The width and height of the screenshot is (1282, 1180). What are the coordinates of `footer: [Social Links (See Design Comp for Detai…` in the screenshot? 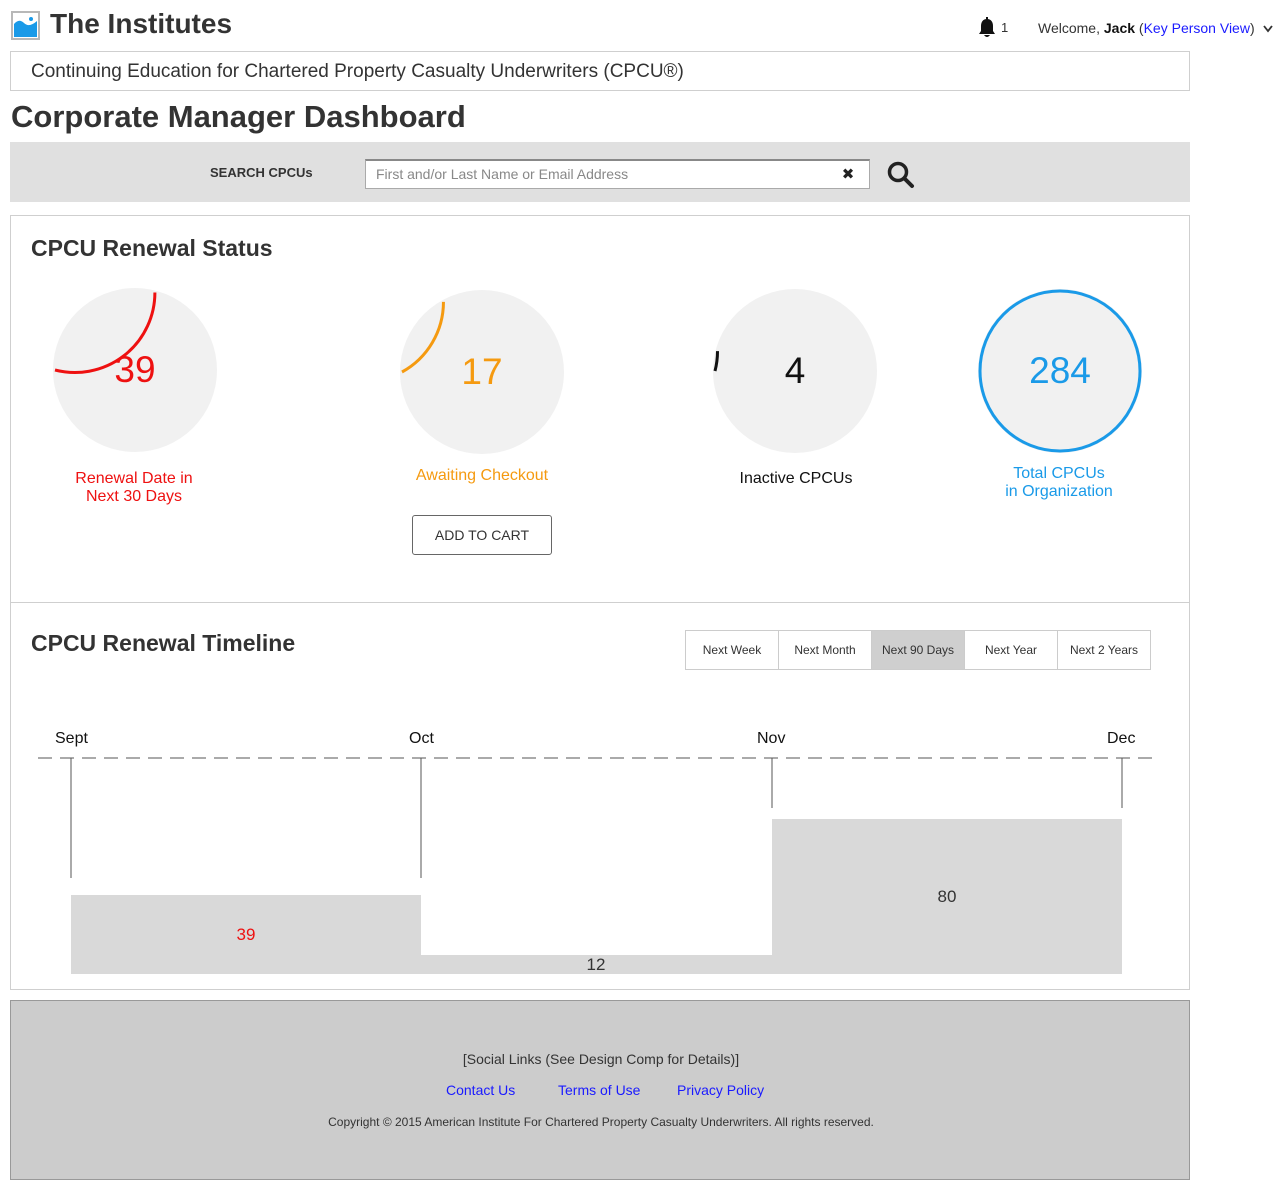 It's located at (600, 1090).